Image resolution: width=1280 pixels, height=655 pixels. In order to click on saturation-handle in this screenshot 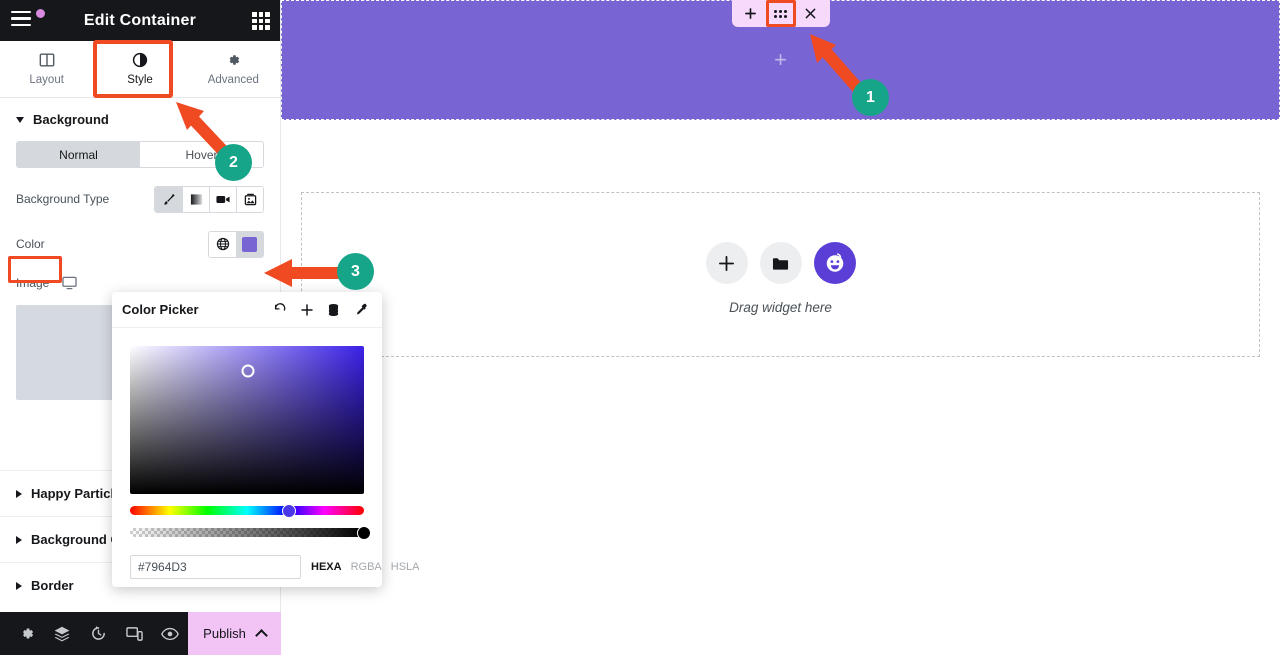, I will do `click(248, 371)`.